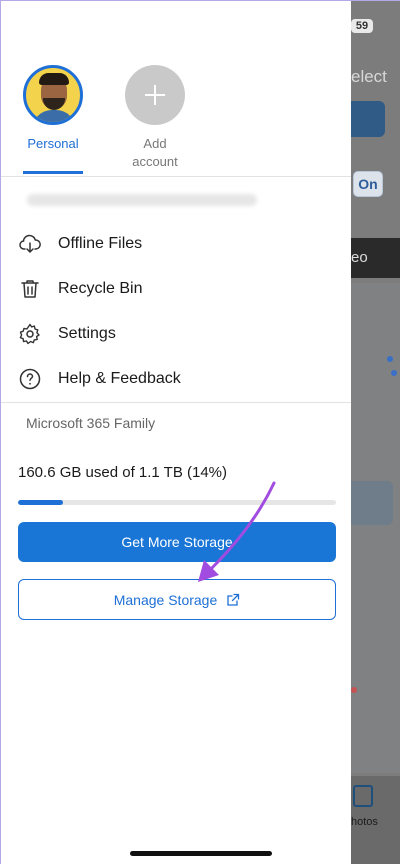 Image resolution: width=400 pixels, height=864 pixels. I want to click on menu-item-help-feedback: Help & Feedback, so click(176, 378).